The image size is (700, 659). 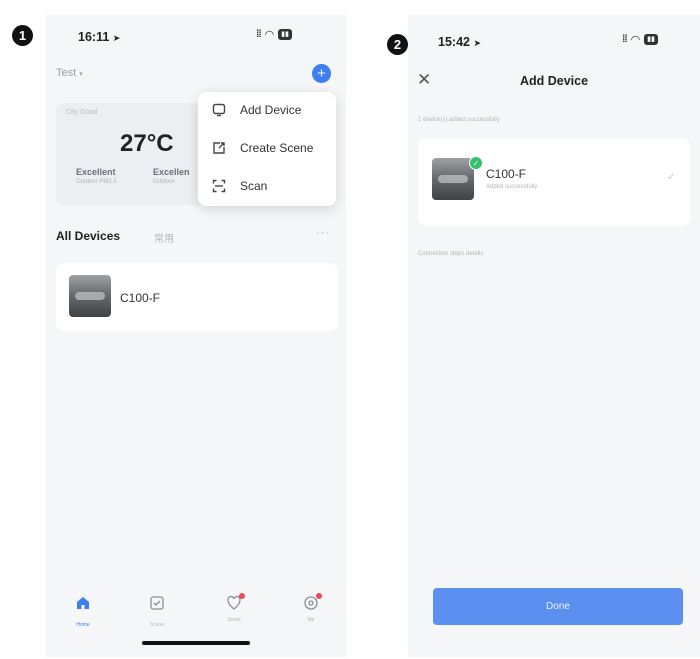 I want to click on success-check-icon: ✓, so click(x=476, y=163).